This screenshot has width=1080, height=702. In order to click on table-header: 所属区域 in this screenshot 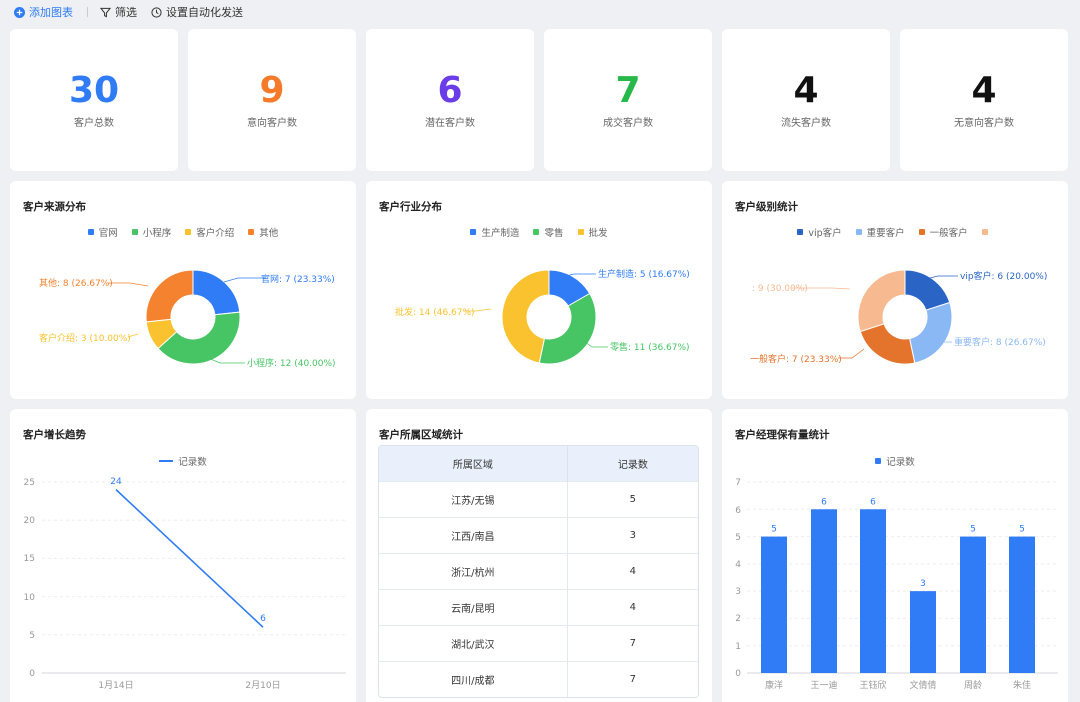, I will do `click(473, 463)`.